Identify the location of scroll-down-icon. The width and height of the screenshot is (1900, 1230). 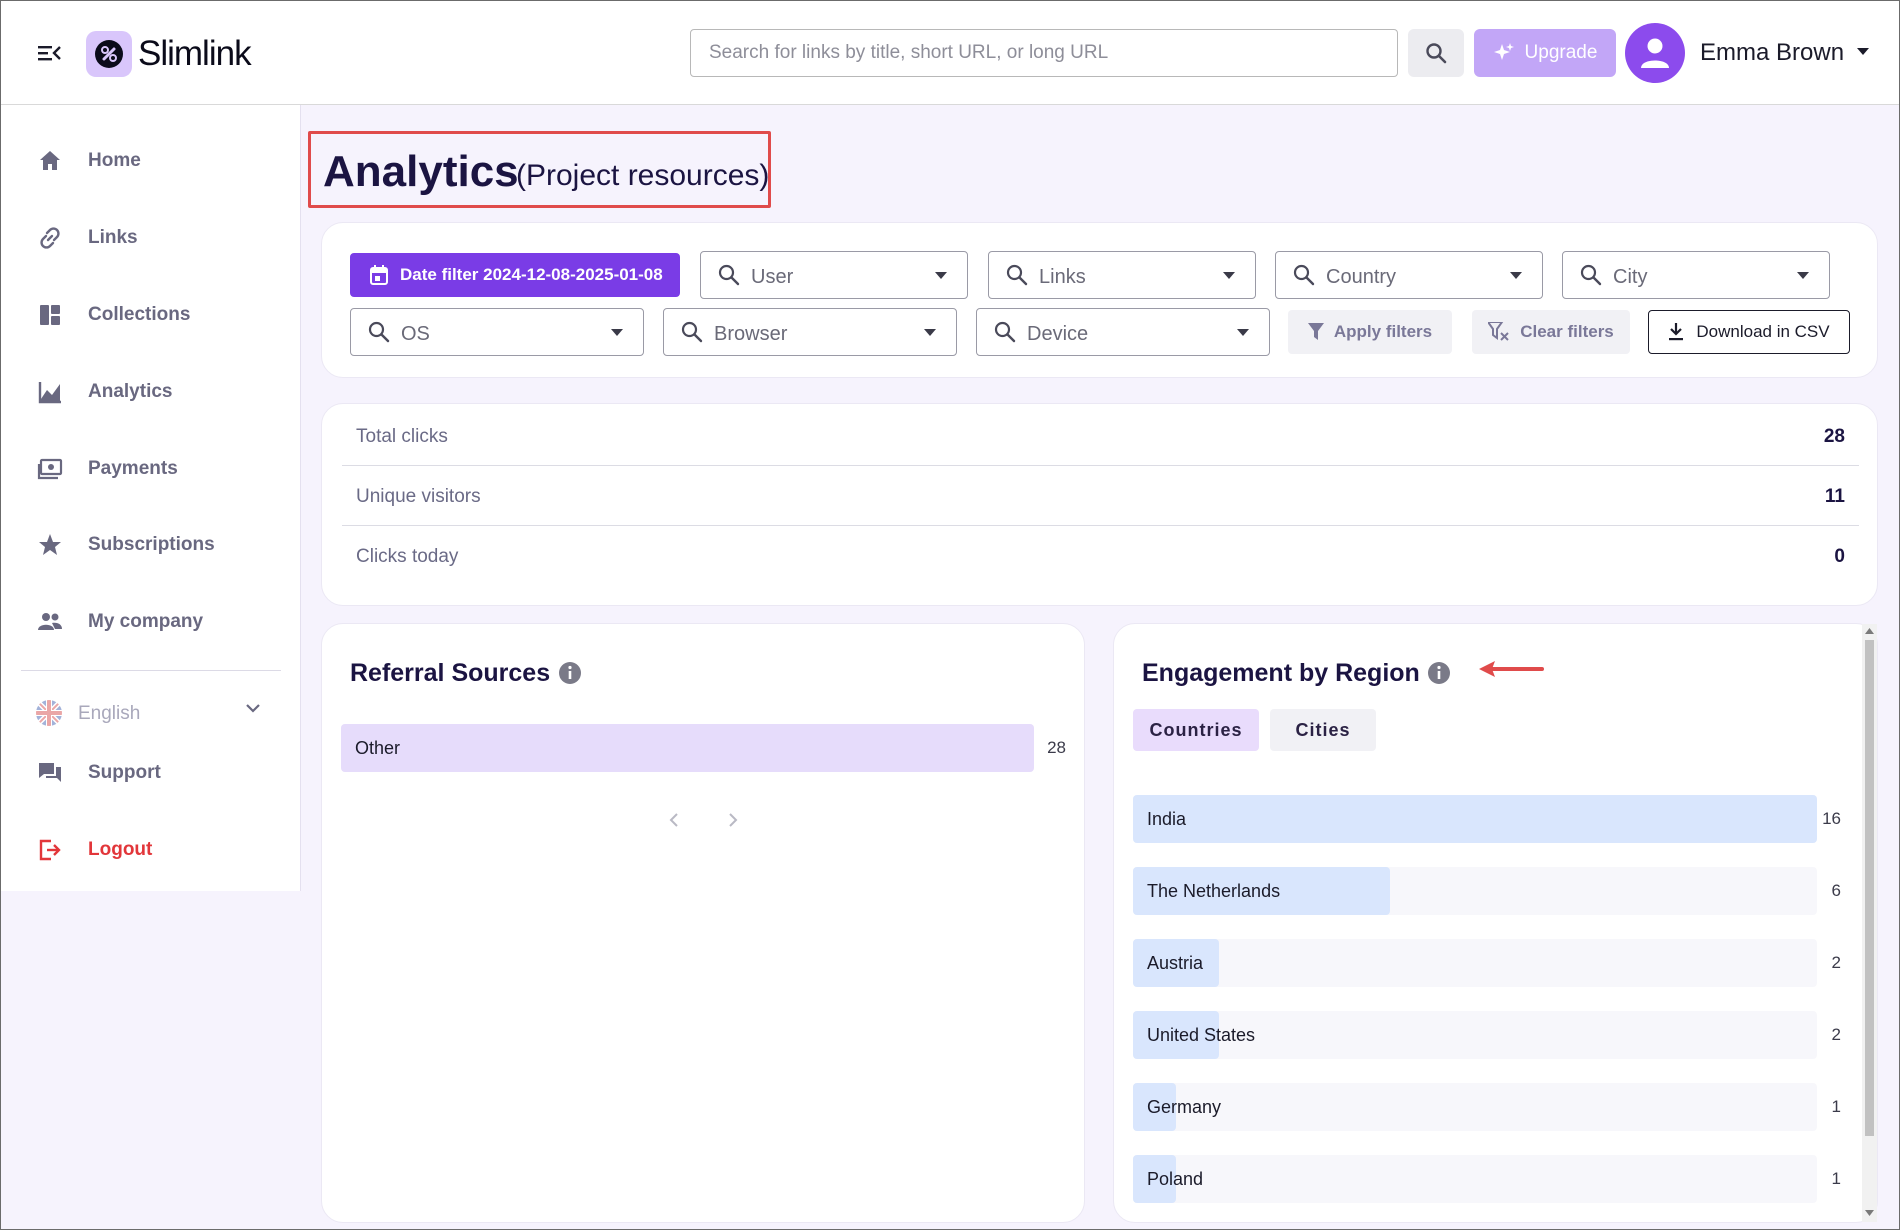
(1869, 1213).